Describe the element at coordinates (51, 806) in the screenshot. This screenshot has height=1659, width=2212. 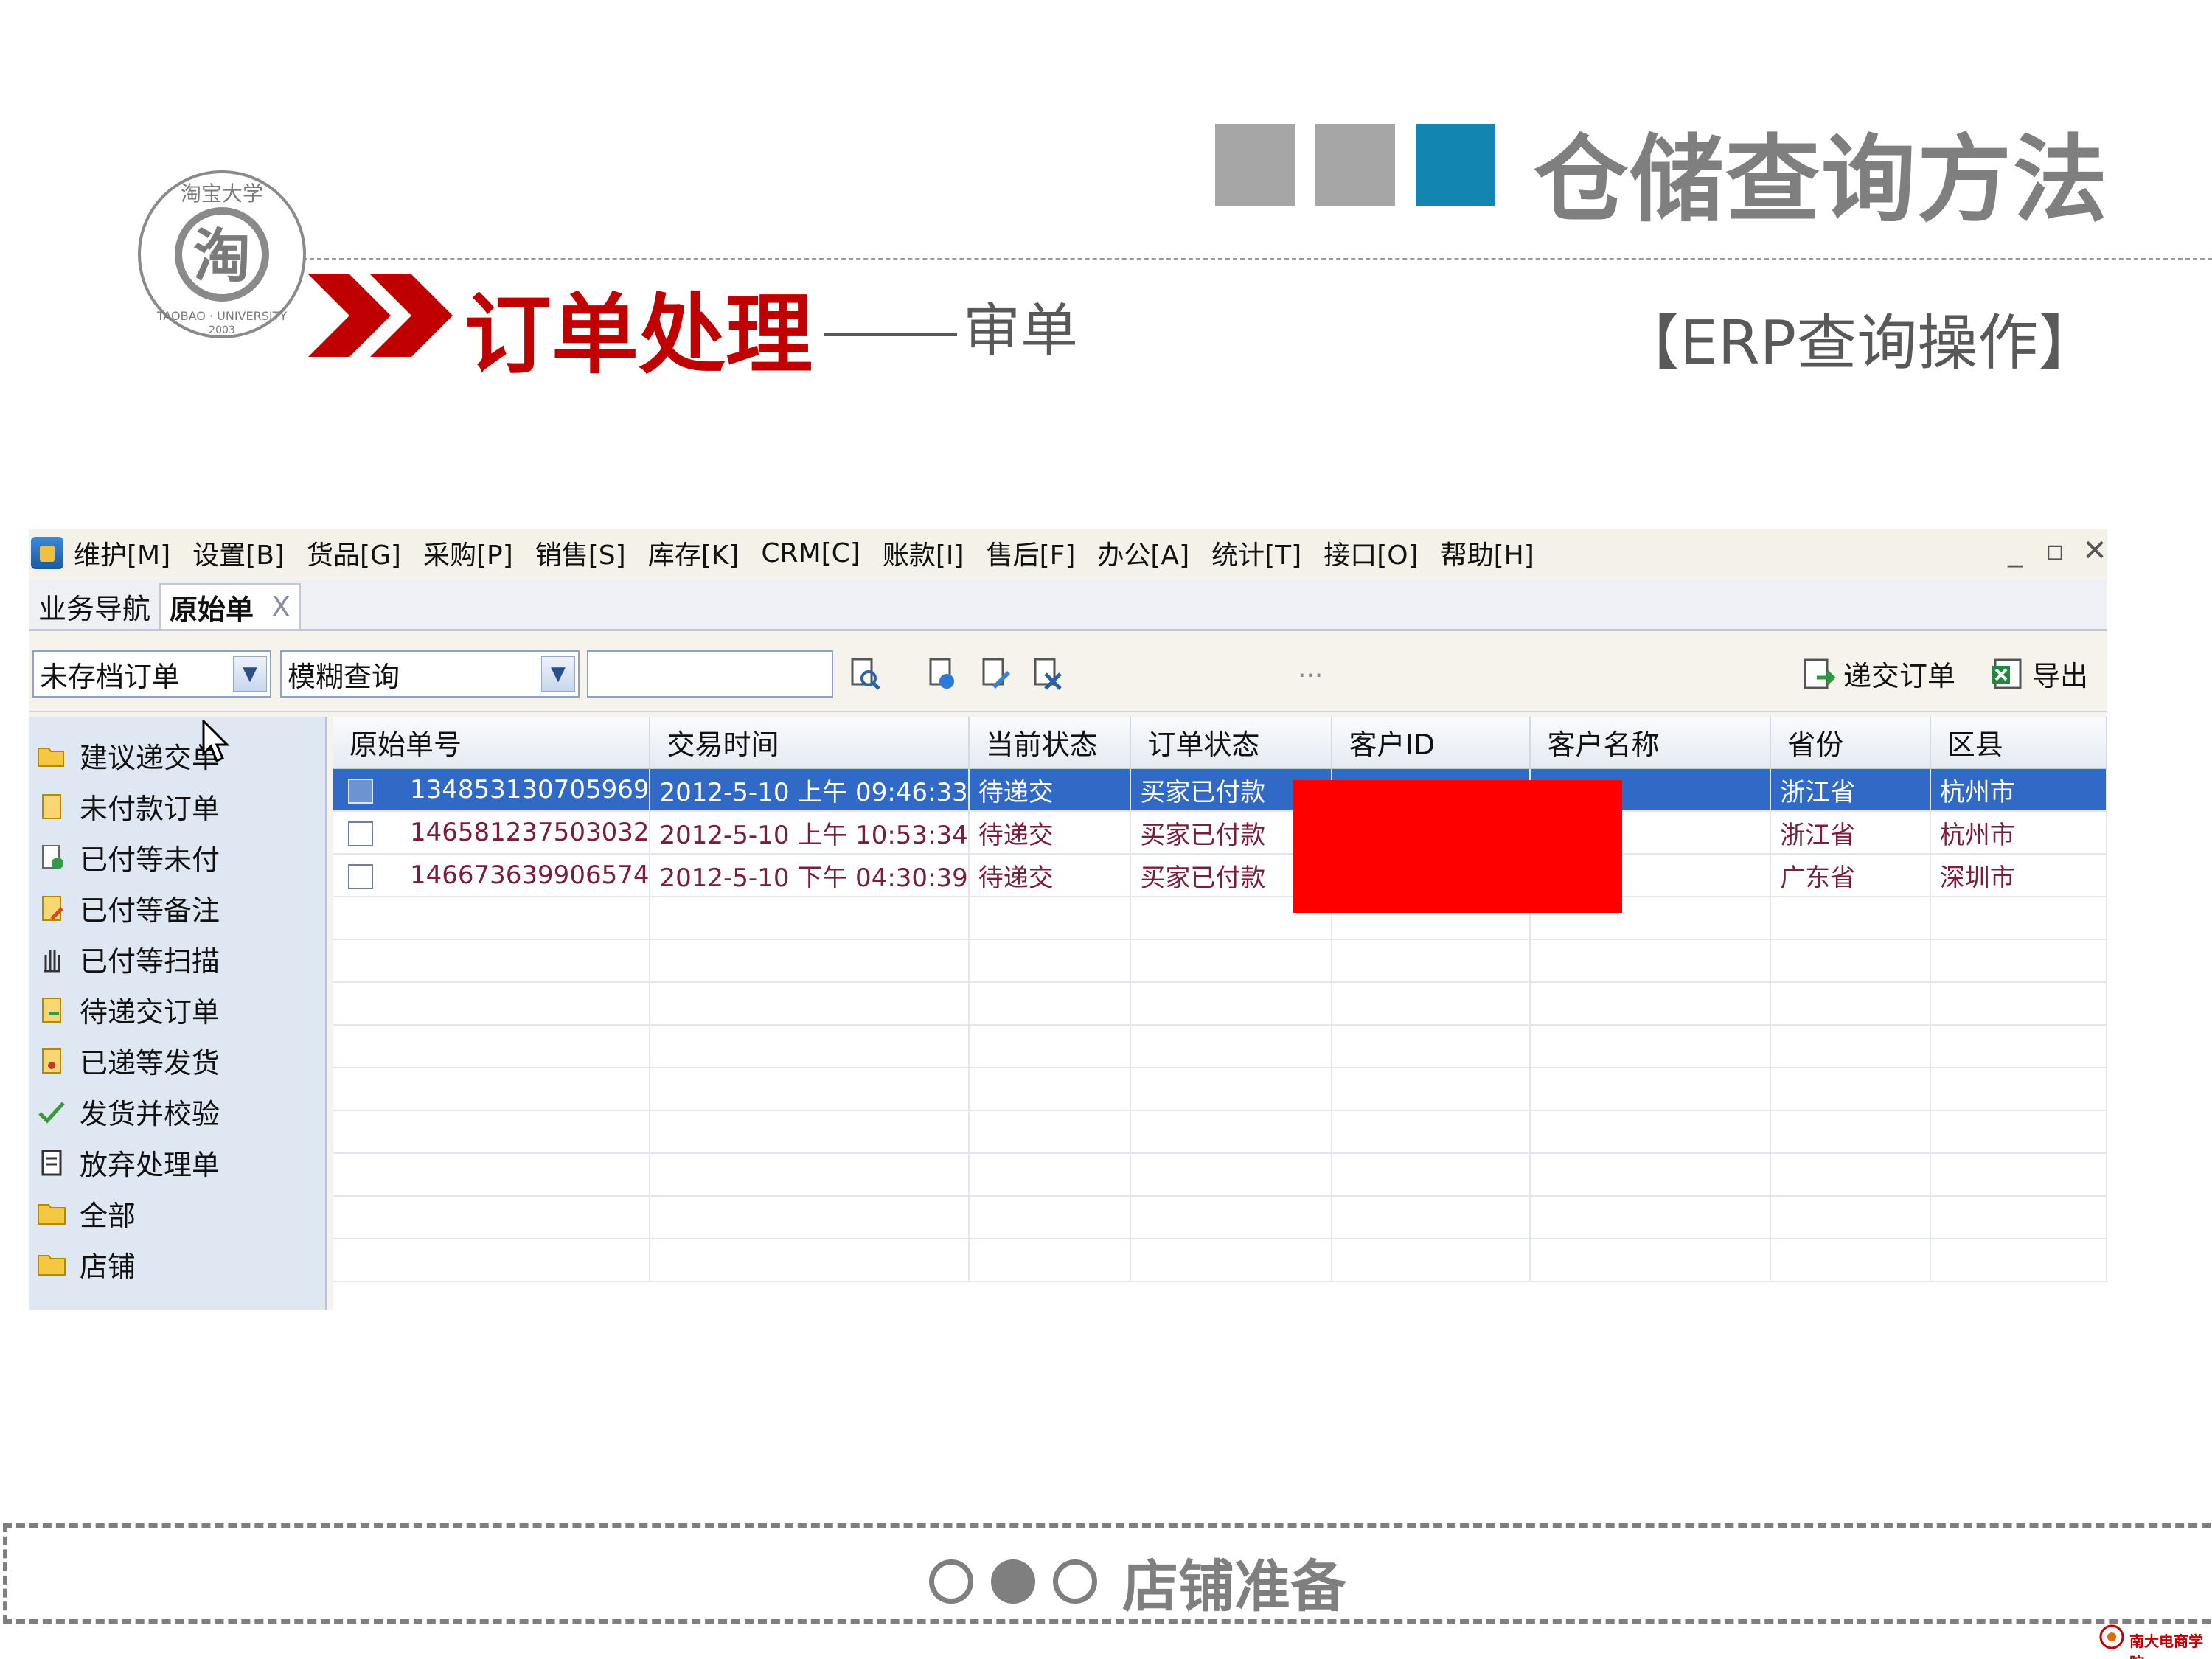
I see `document-icon` at that location.